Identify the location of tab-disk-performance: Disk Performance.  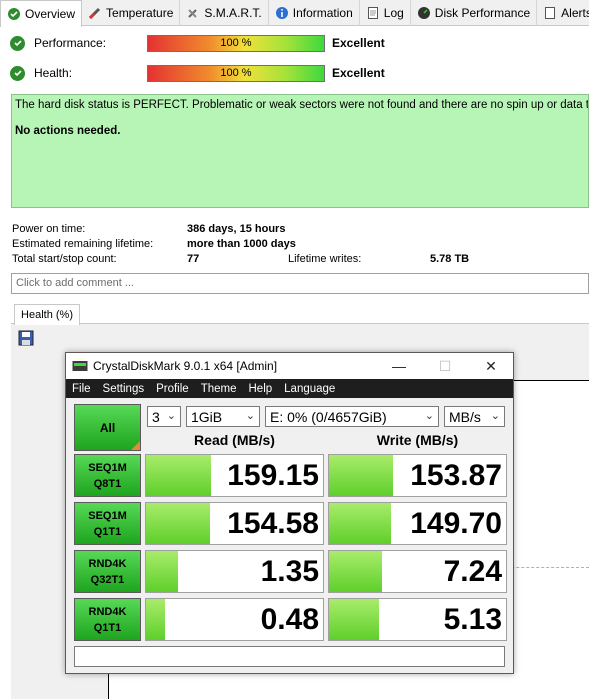
(474, 13).